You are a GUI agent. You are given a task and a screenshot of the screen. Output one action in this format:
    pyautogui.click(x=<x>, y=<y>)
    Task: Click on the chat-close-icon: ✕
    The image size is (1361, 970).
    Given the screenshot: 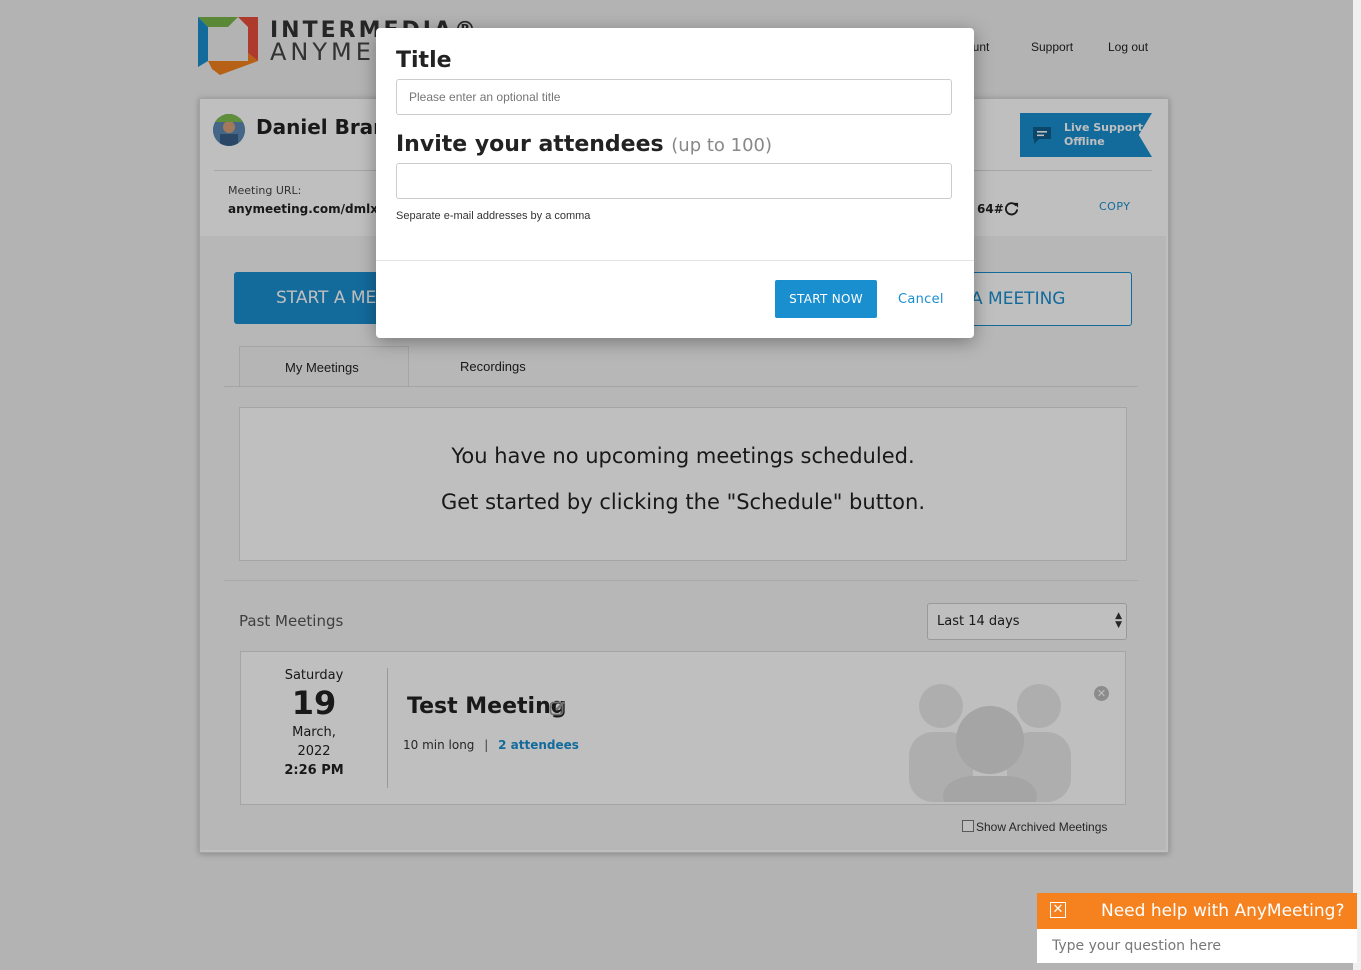 What is the action you would take?
    pyautogui.click(x=1058, y=910)
    